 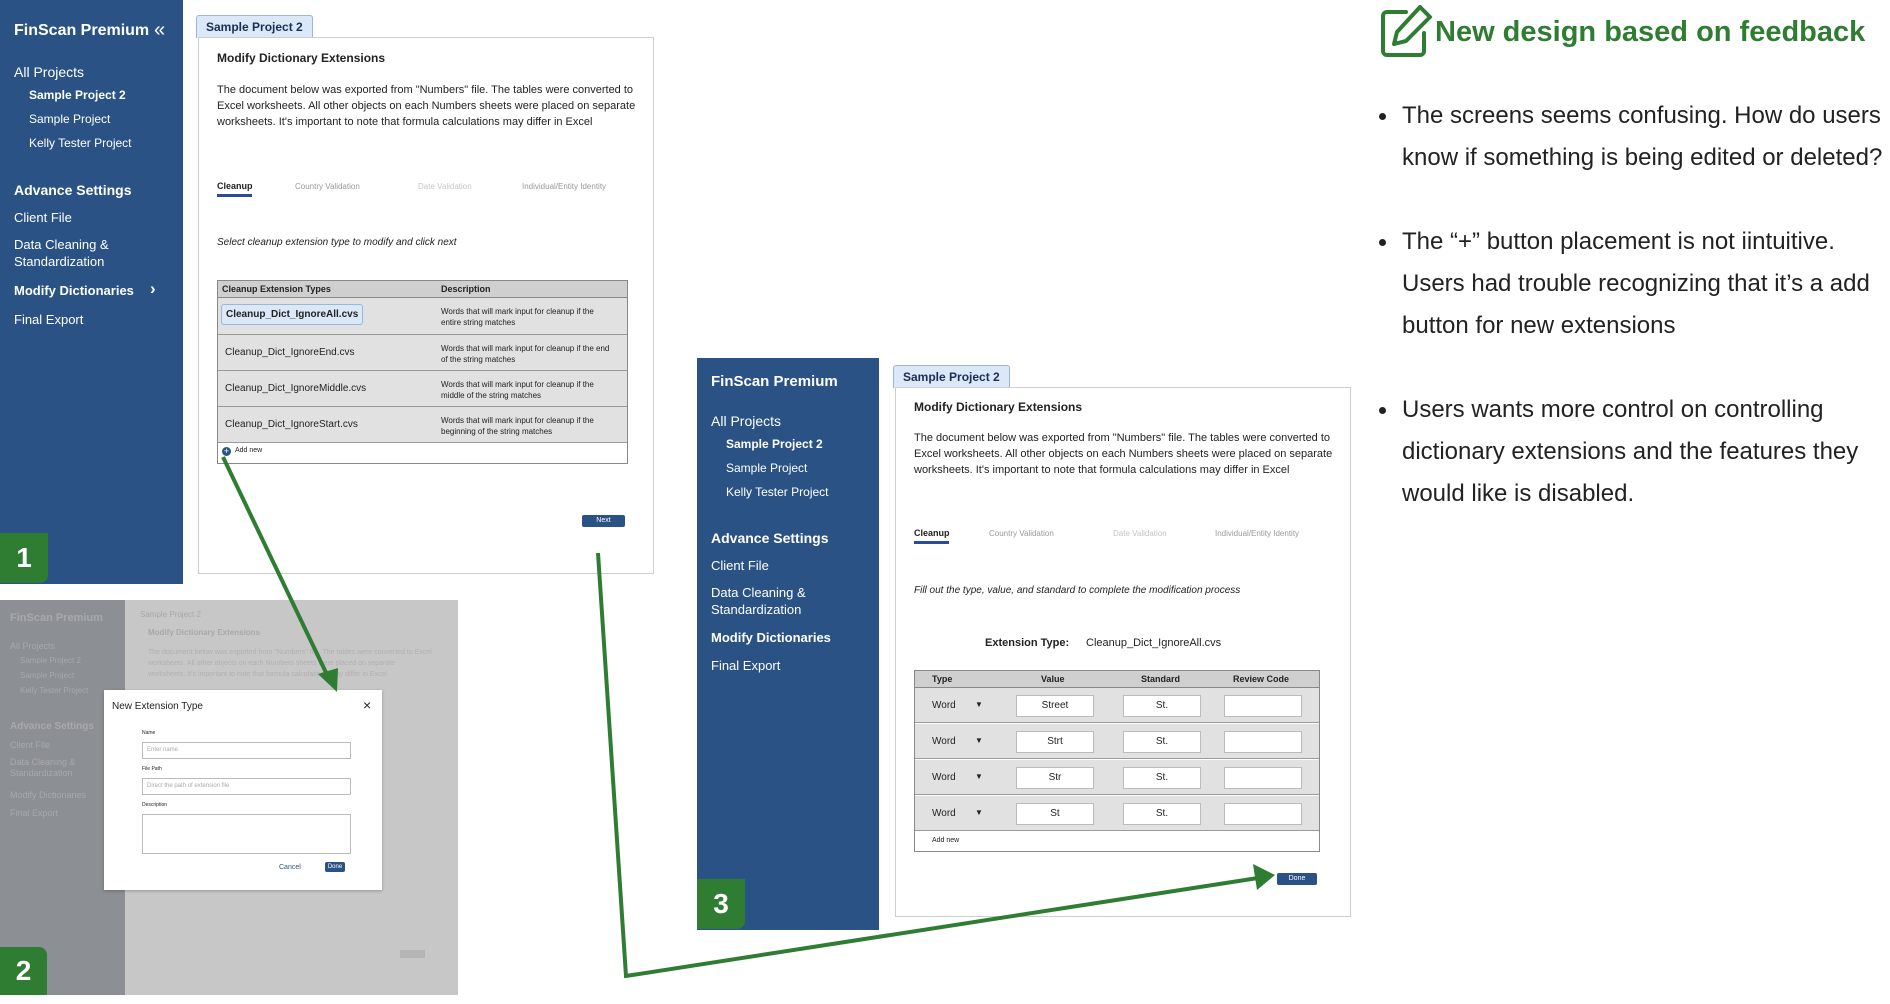 I want to click on dim-next-button, so click(x=412, y=954).